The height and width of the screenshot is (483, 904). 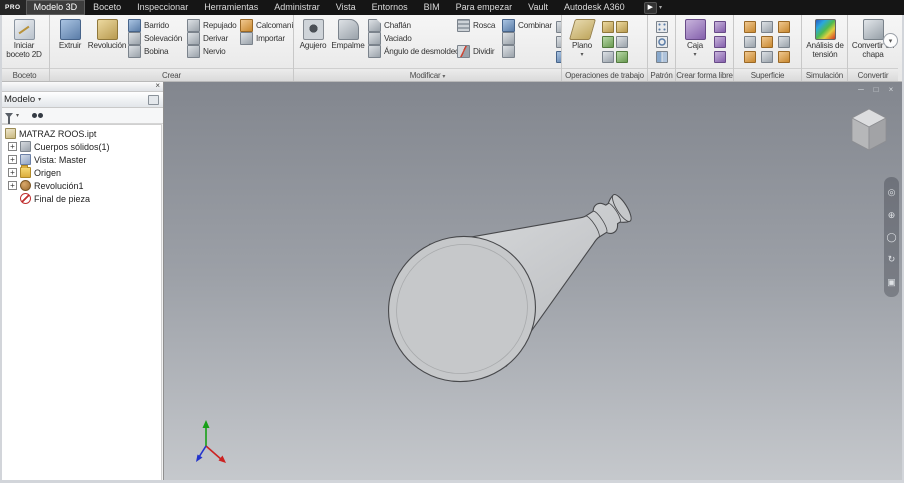 I want to click on tab-autodesk-a360: Autodesk A360, so click(x=594, y=7).